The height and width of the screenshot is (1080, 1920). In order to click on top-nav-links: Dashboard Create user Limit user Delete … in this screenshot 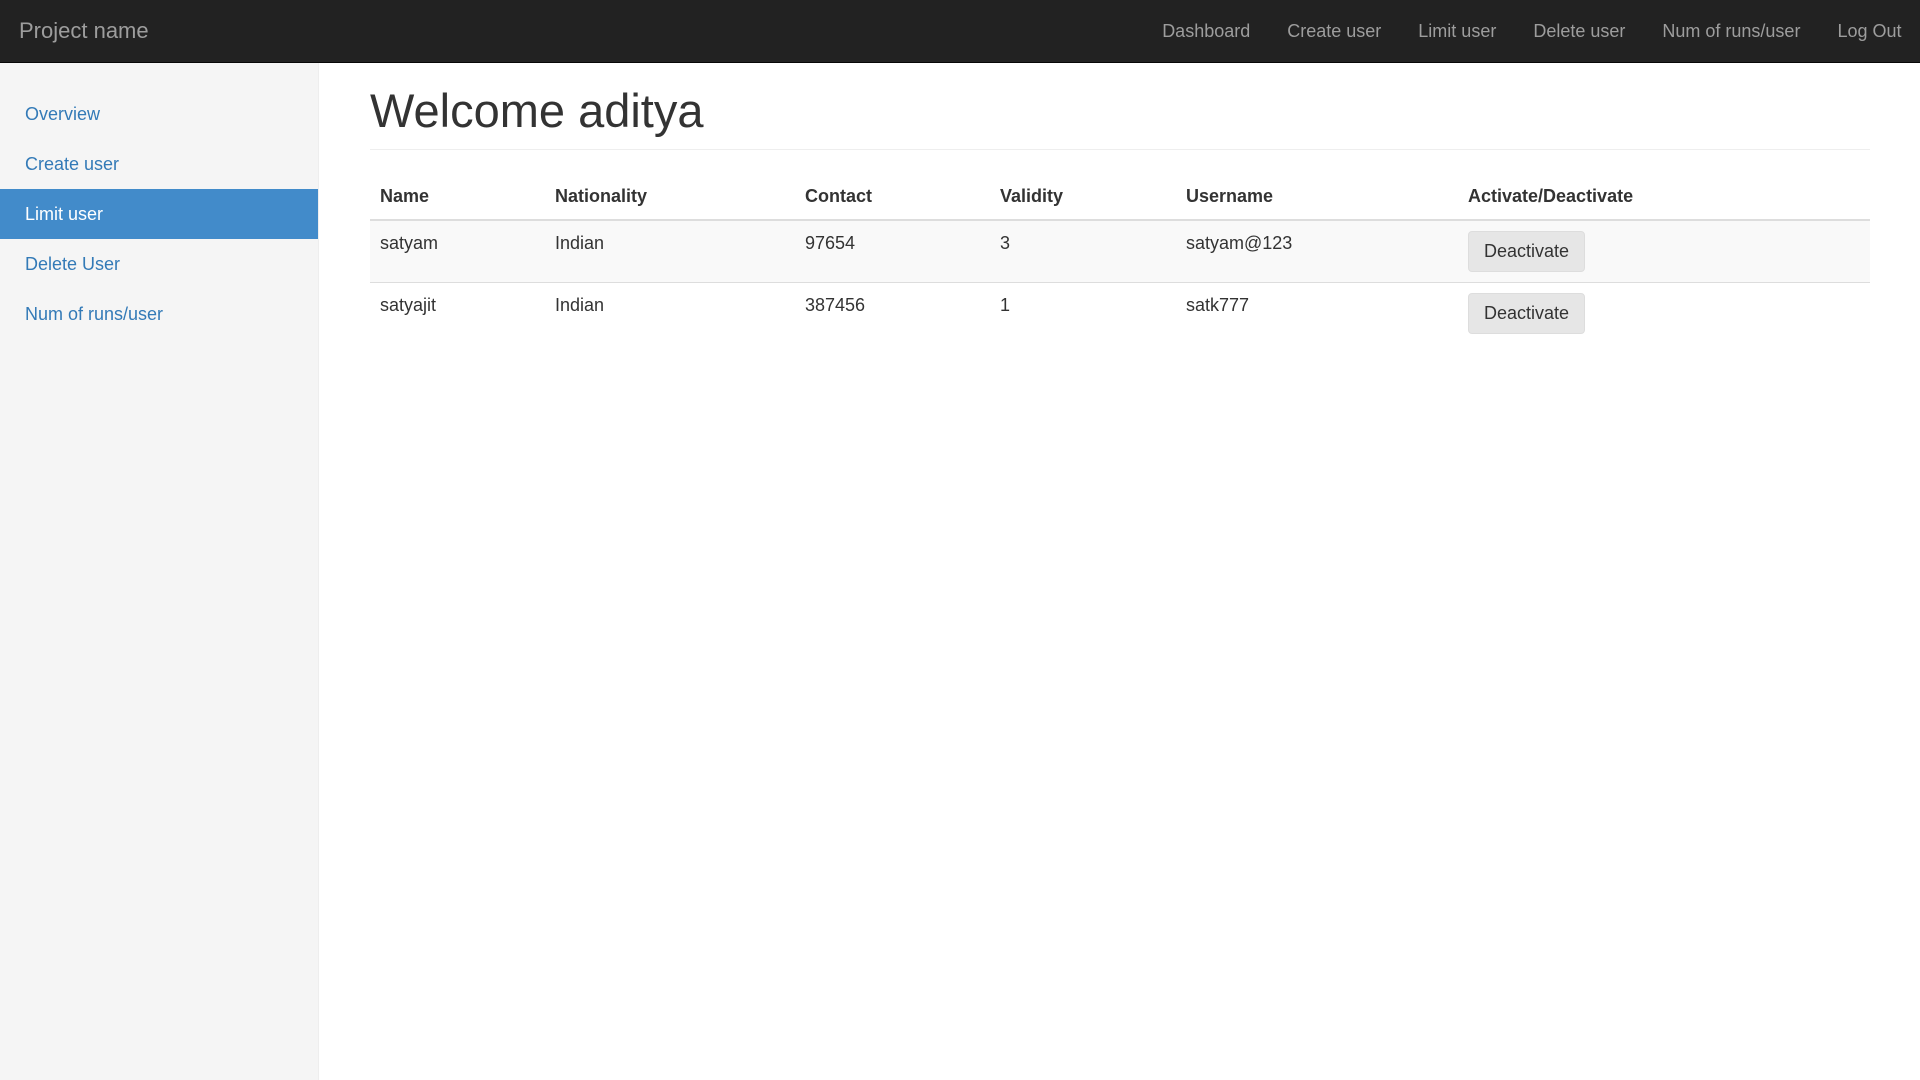, I will do `click(1532, 31)`.